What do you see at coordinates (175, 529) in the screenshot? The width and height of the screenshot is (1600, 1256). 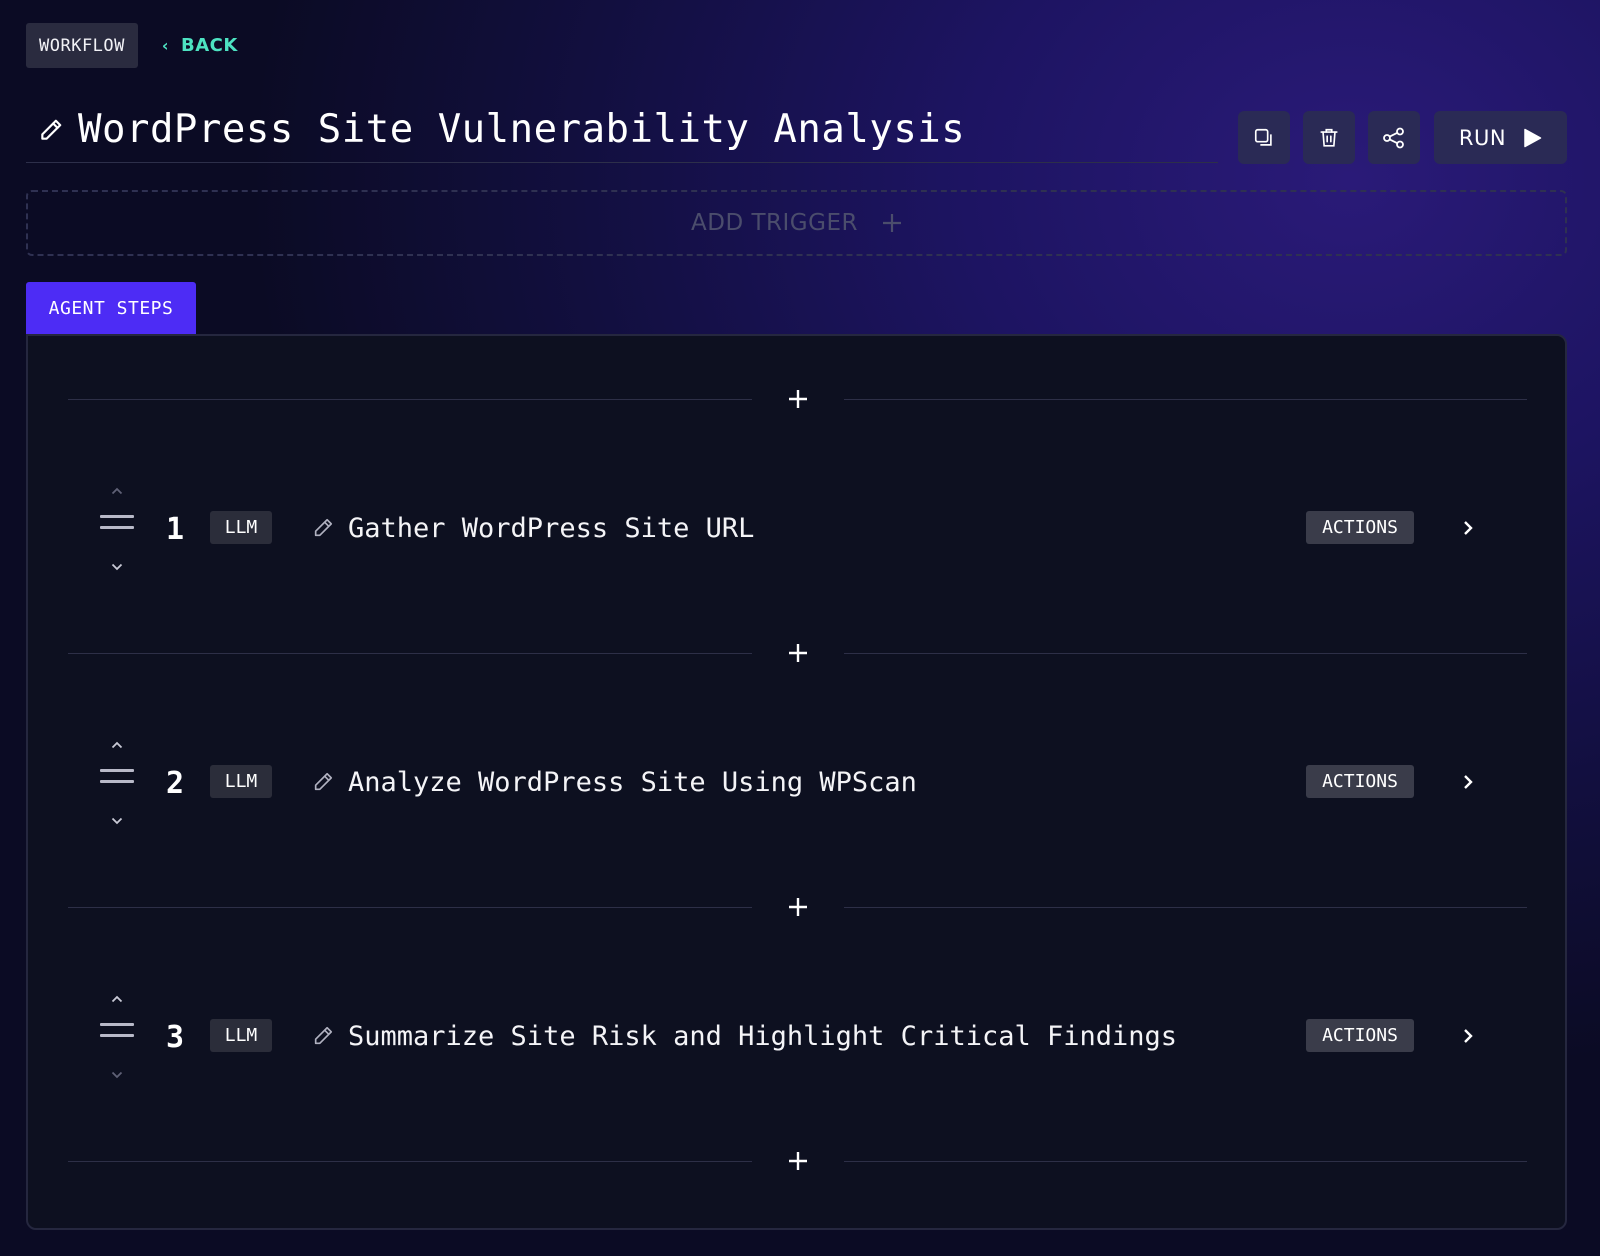 I see `step-number: 1` at bounding box center [175, 529].